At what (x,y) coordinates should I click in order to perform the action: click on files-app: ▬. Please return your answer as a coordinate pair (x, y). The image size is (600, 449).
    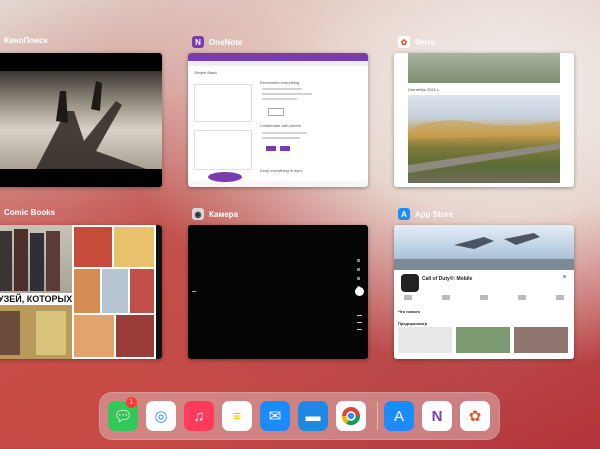
    Looking at the image, I should click on (313, 416).